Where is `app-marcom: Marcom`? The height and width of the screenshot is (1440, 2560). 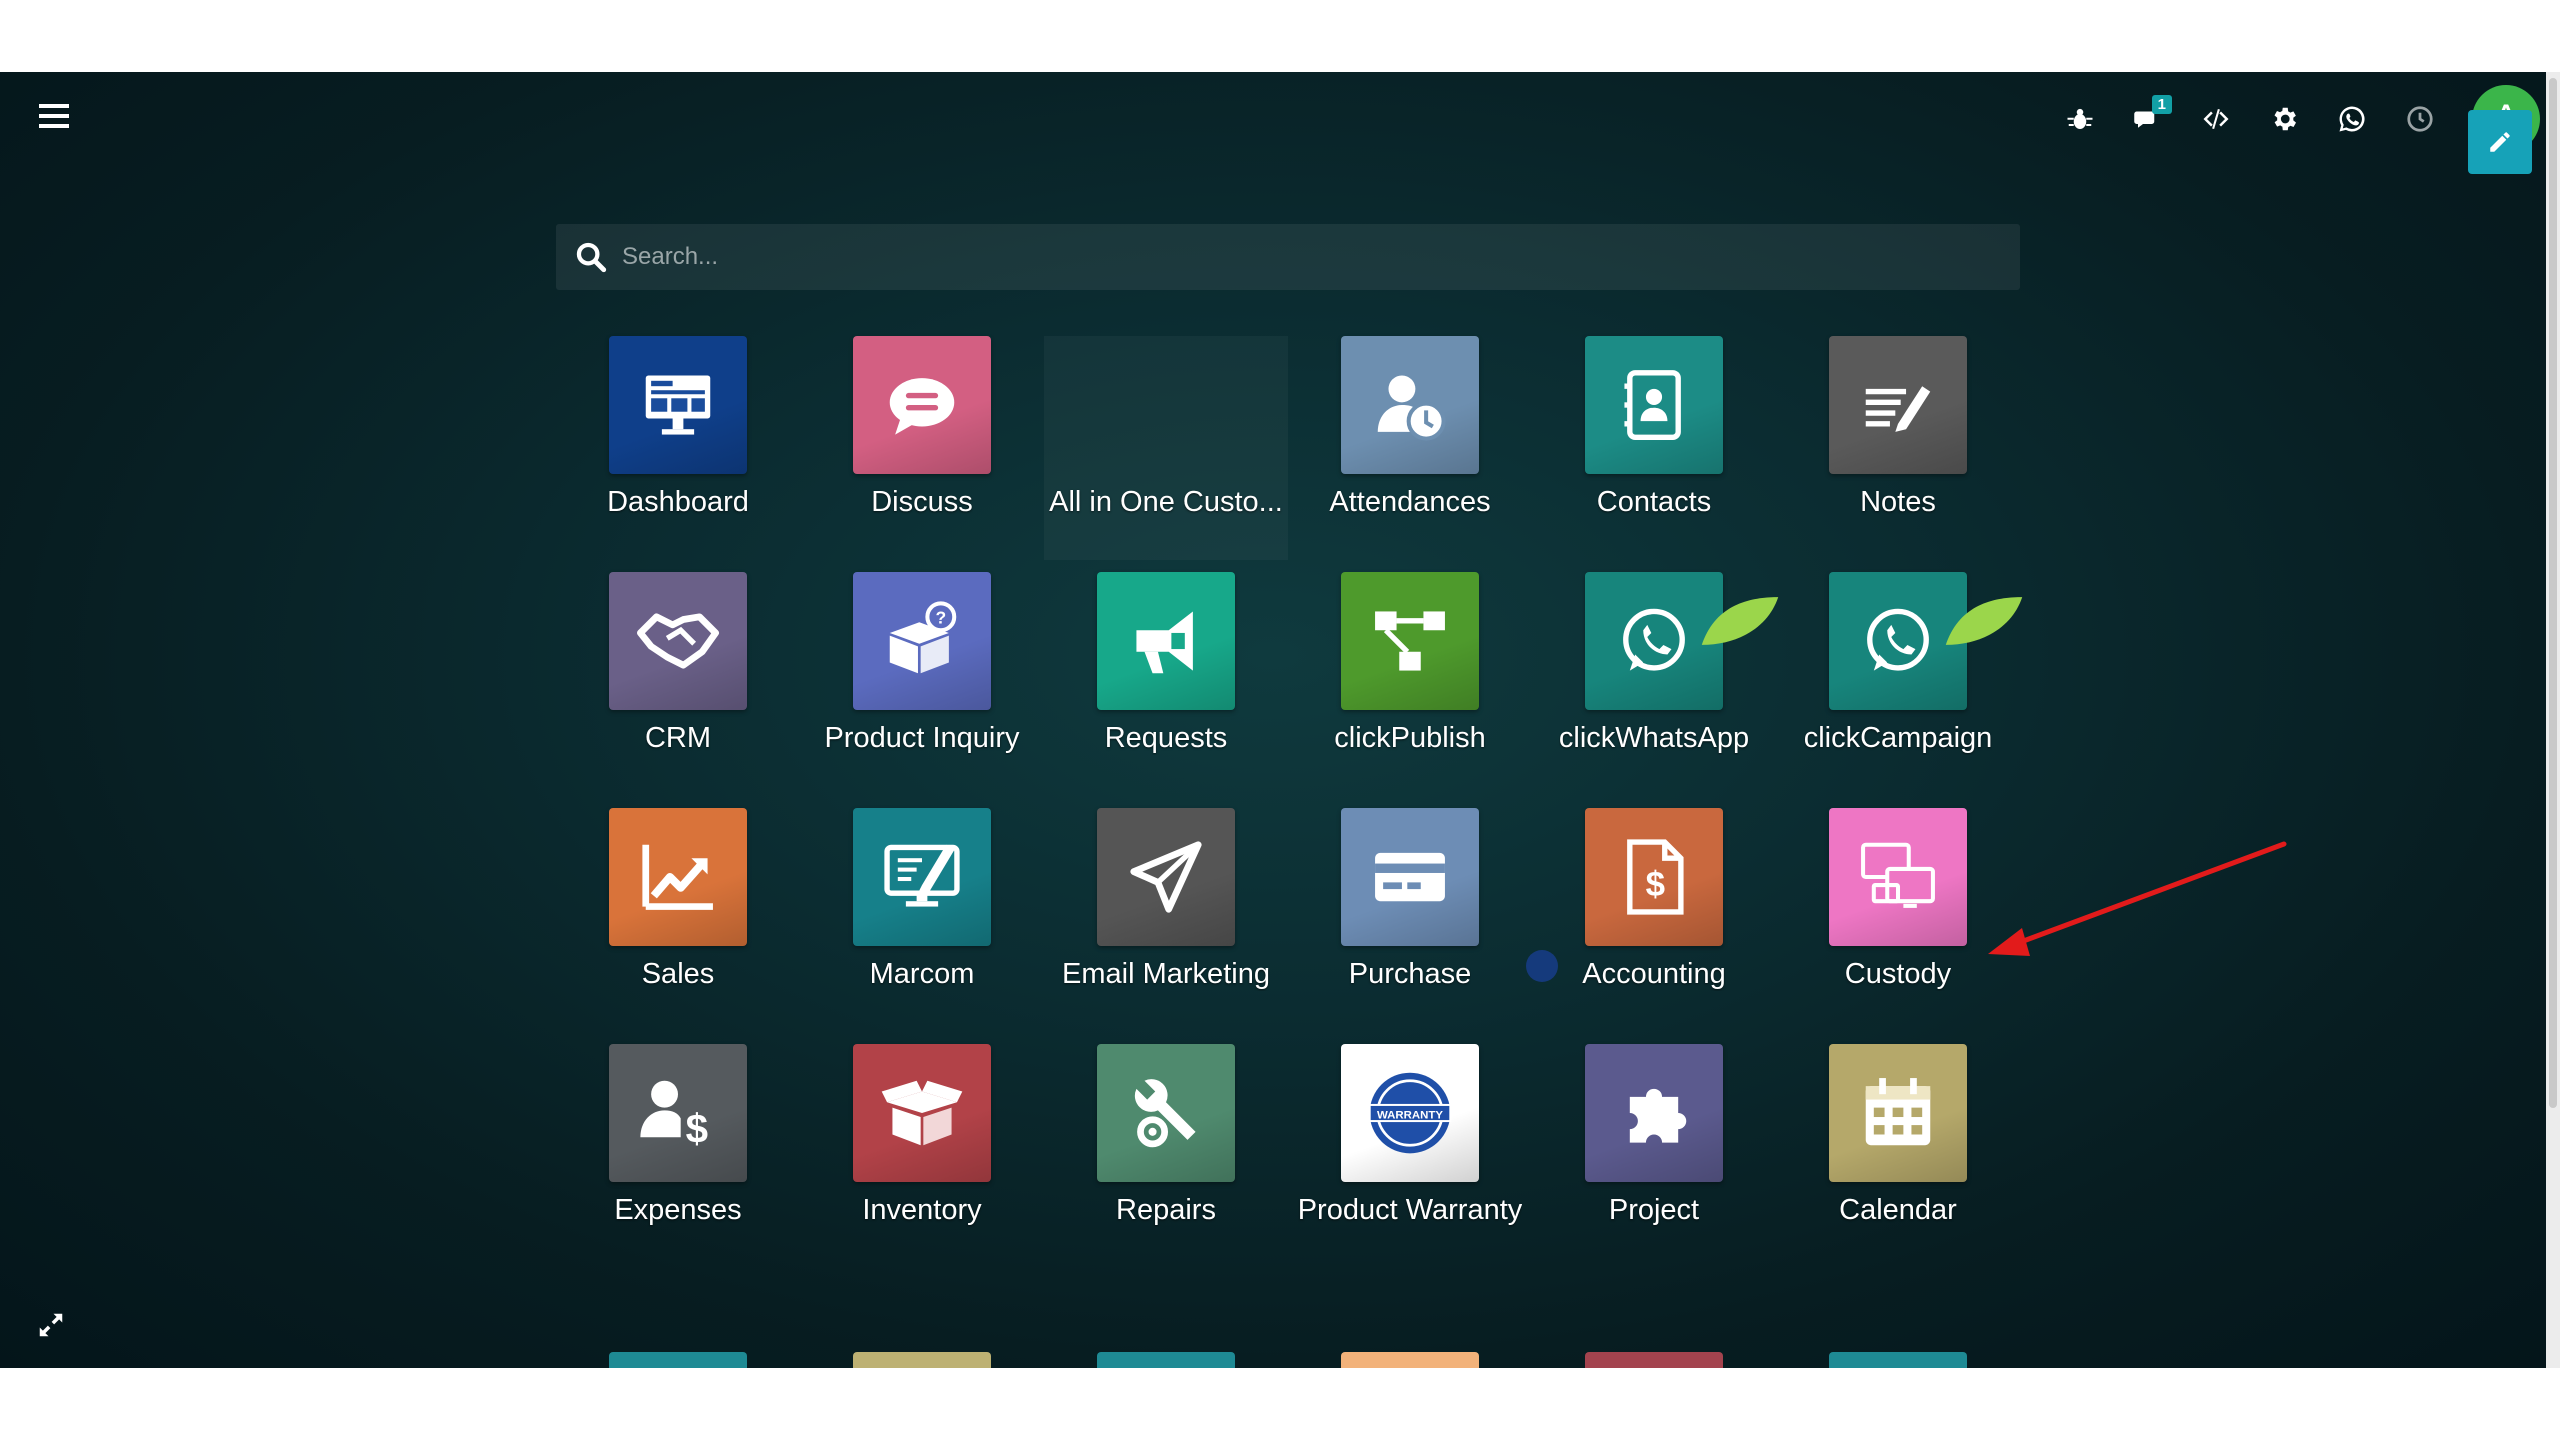 app-marcom: Marcom is located at coordinates (922, 920).